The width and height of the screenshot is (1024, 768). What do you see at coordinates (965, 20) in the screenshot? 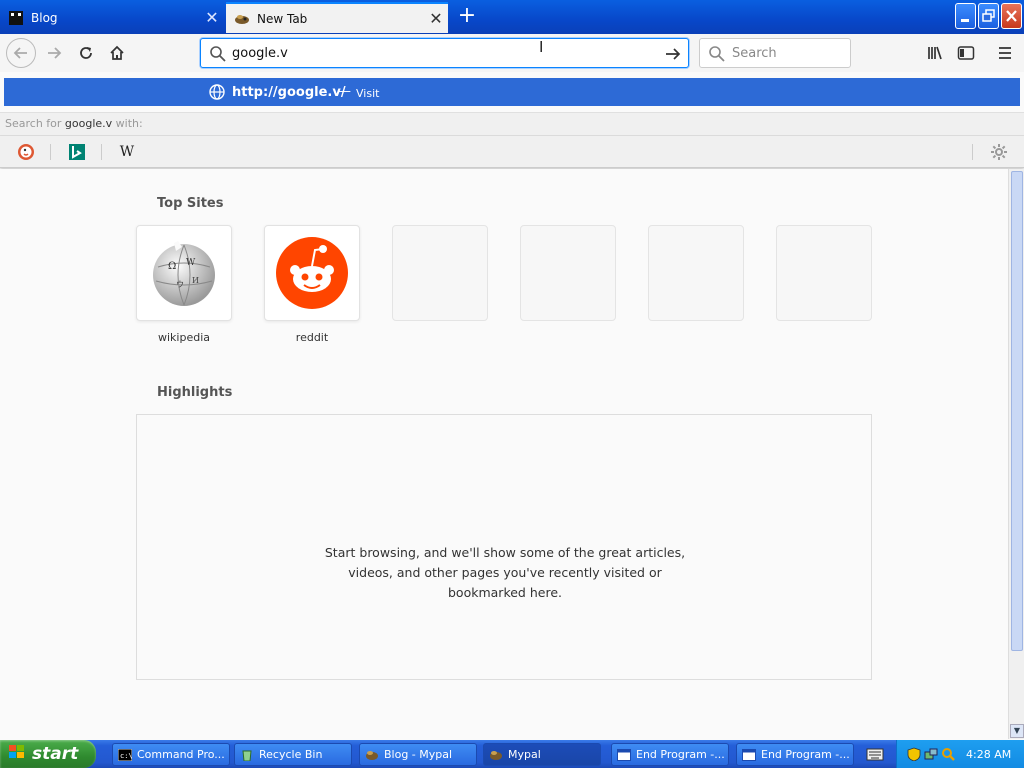
I see `minimize-icon` at bounding box center [965, 20].